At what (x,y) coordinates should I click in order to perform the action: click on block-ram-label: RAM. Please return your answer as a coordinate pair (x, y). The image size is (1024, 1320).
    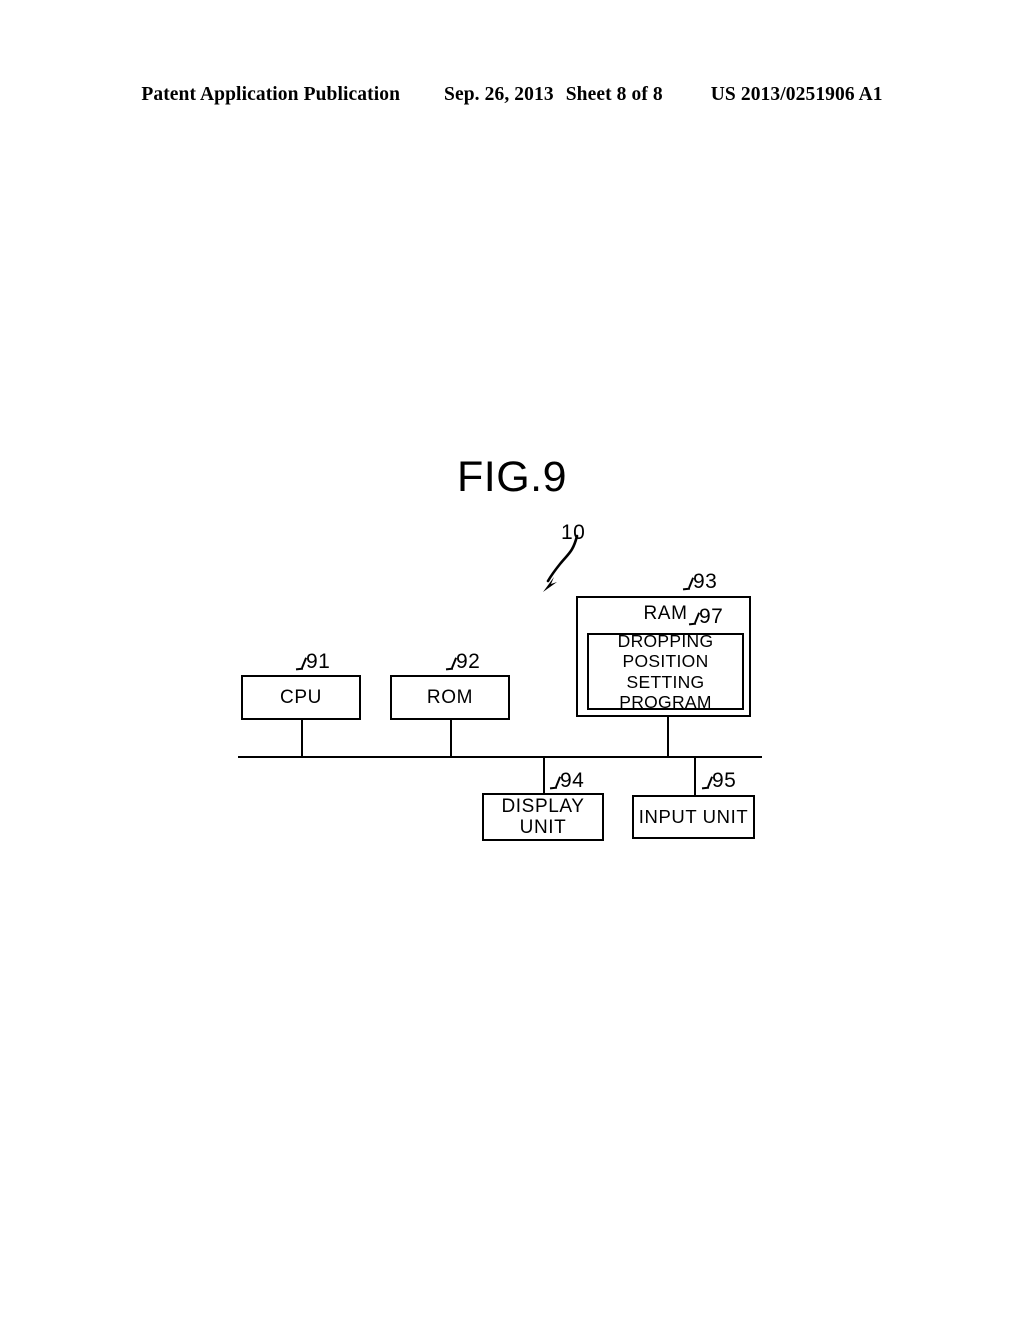
    Looking at the image, I should click on (665, 613).